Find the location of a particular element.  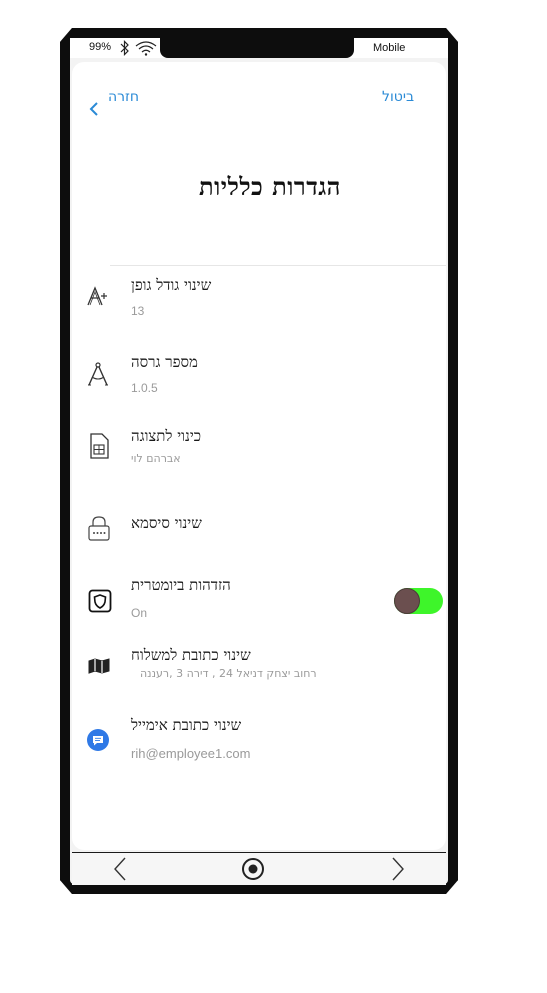

toggle-knob is located at coordinates (407, 601).